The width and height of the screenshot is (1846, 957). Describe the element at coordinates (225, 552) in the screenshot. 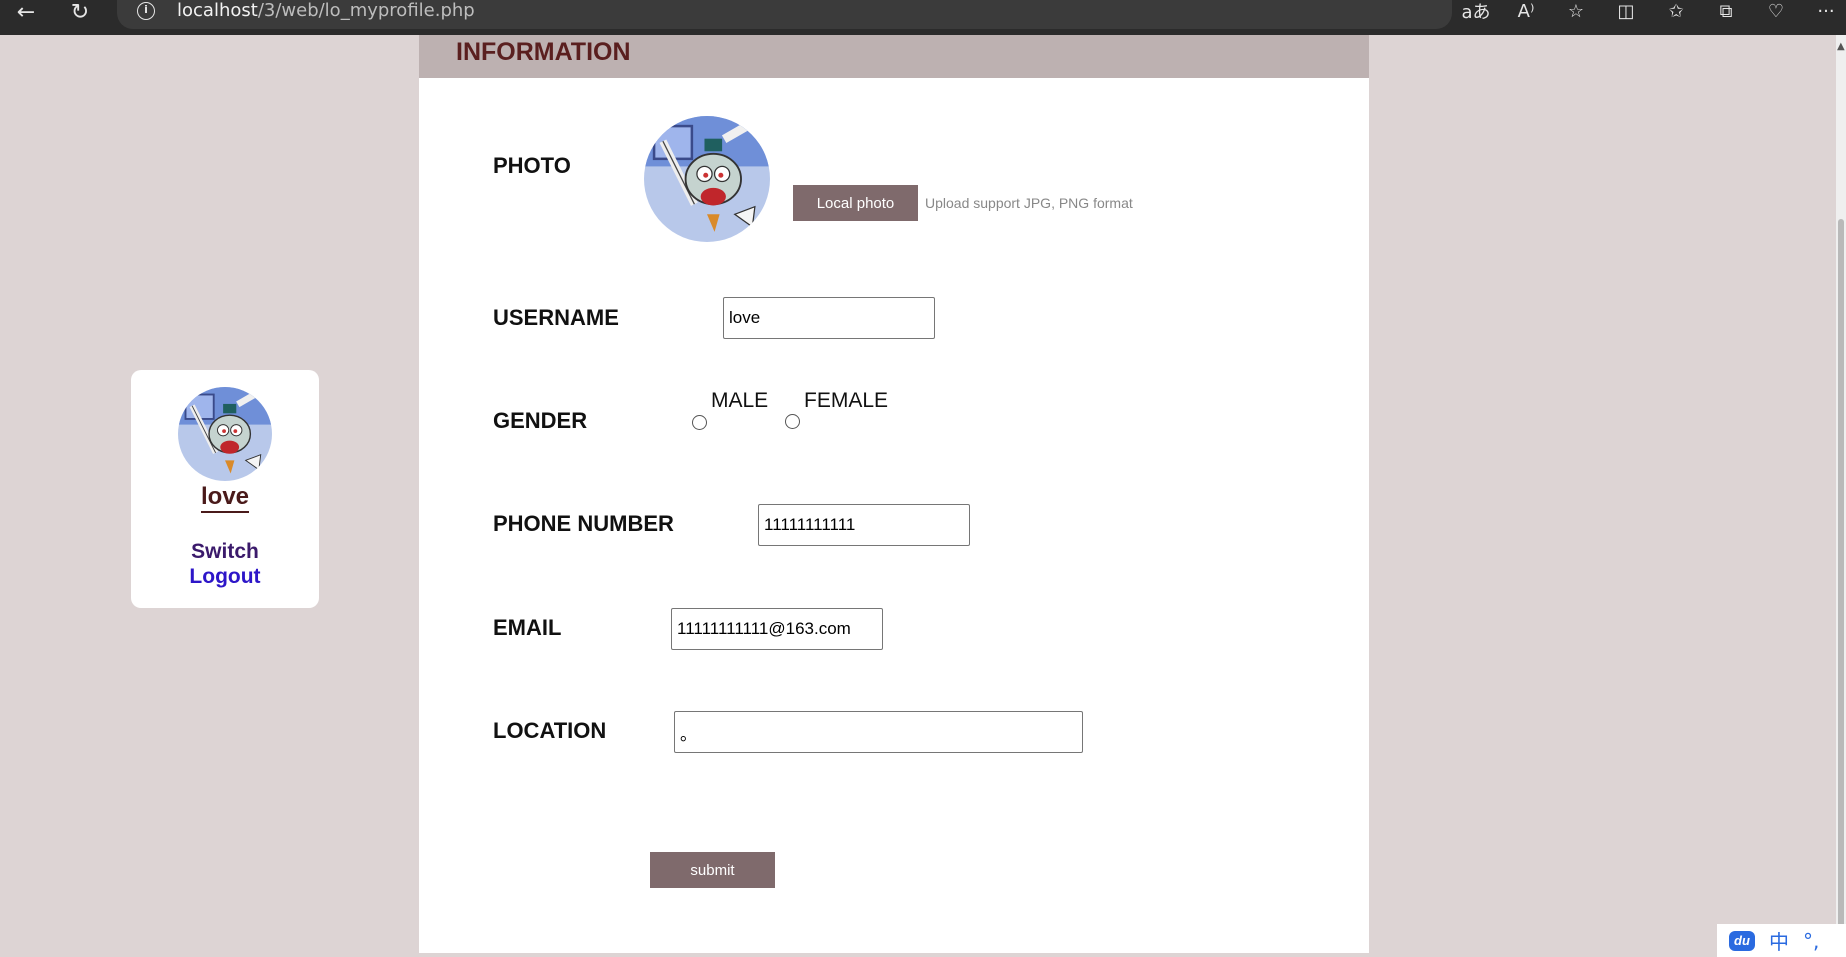

I see `switch-link: Switch` at that location.